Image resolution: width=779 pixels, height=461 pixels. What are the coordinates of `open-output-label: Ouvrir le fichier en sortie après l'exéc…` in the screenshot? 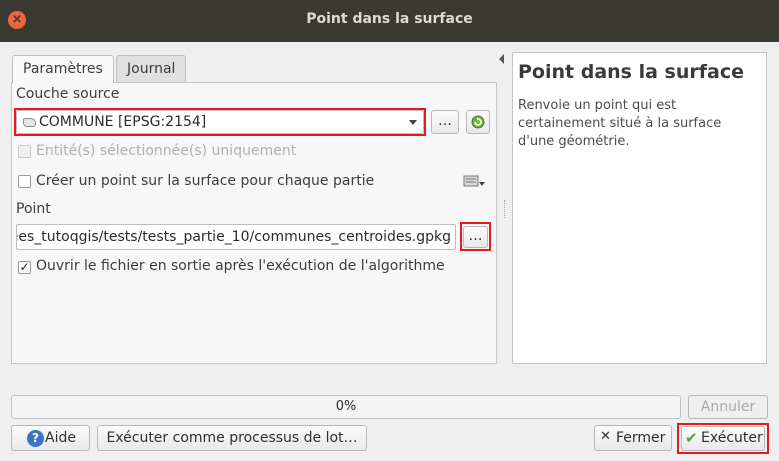 It's located at (240, 266).